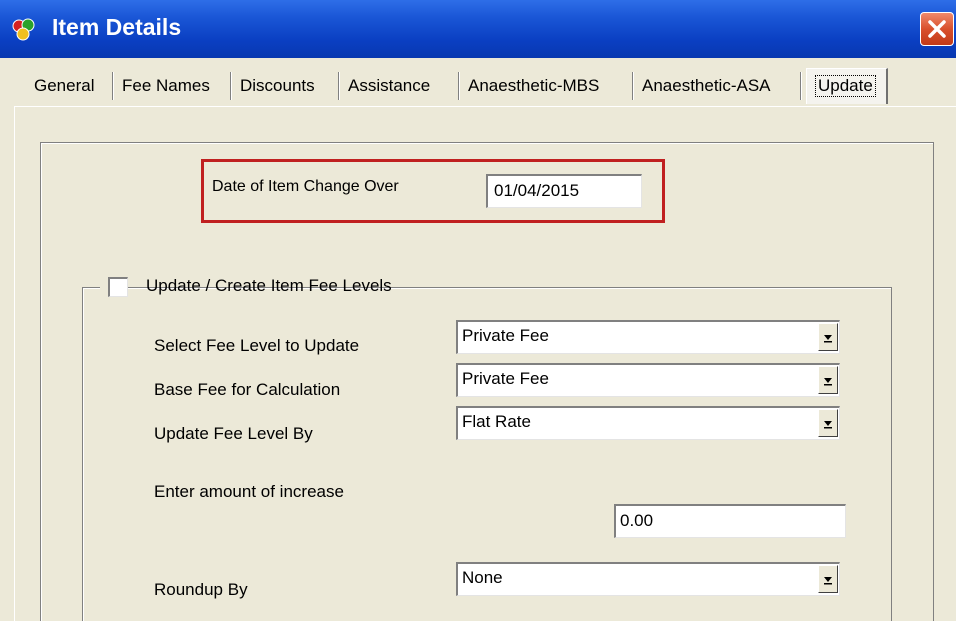  What do you see at coordinates (257, 345) in the screenshot?
I see `select-fee-level-label: Select Fee Level to Update` at bounding box center [257, 345].